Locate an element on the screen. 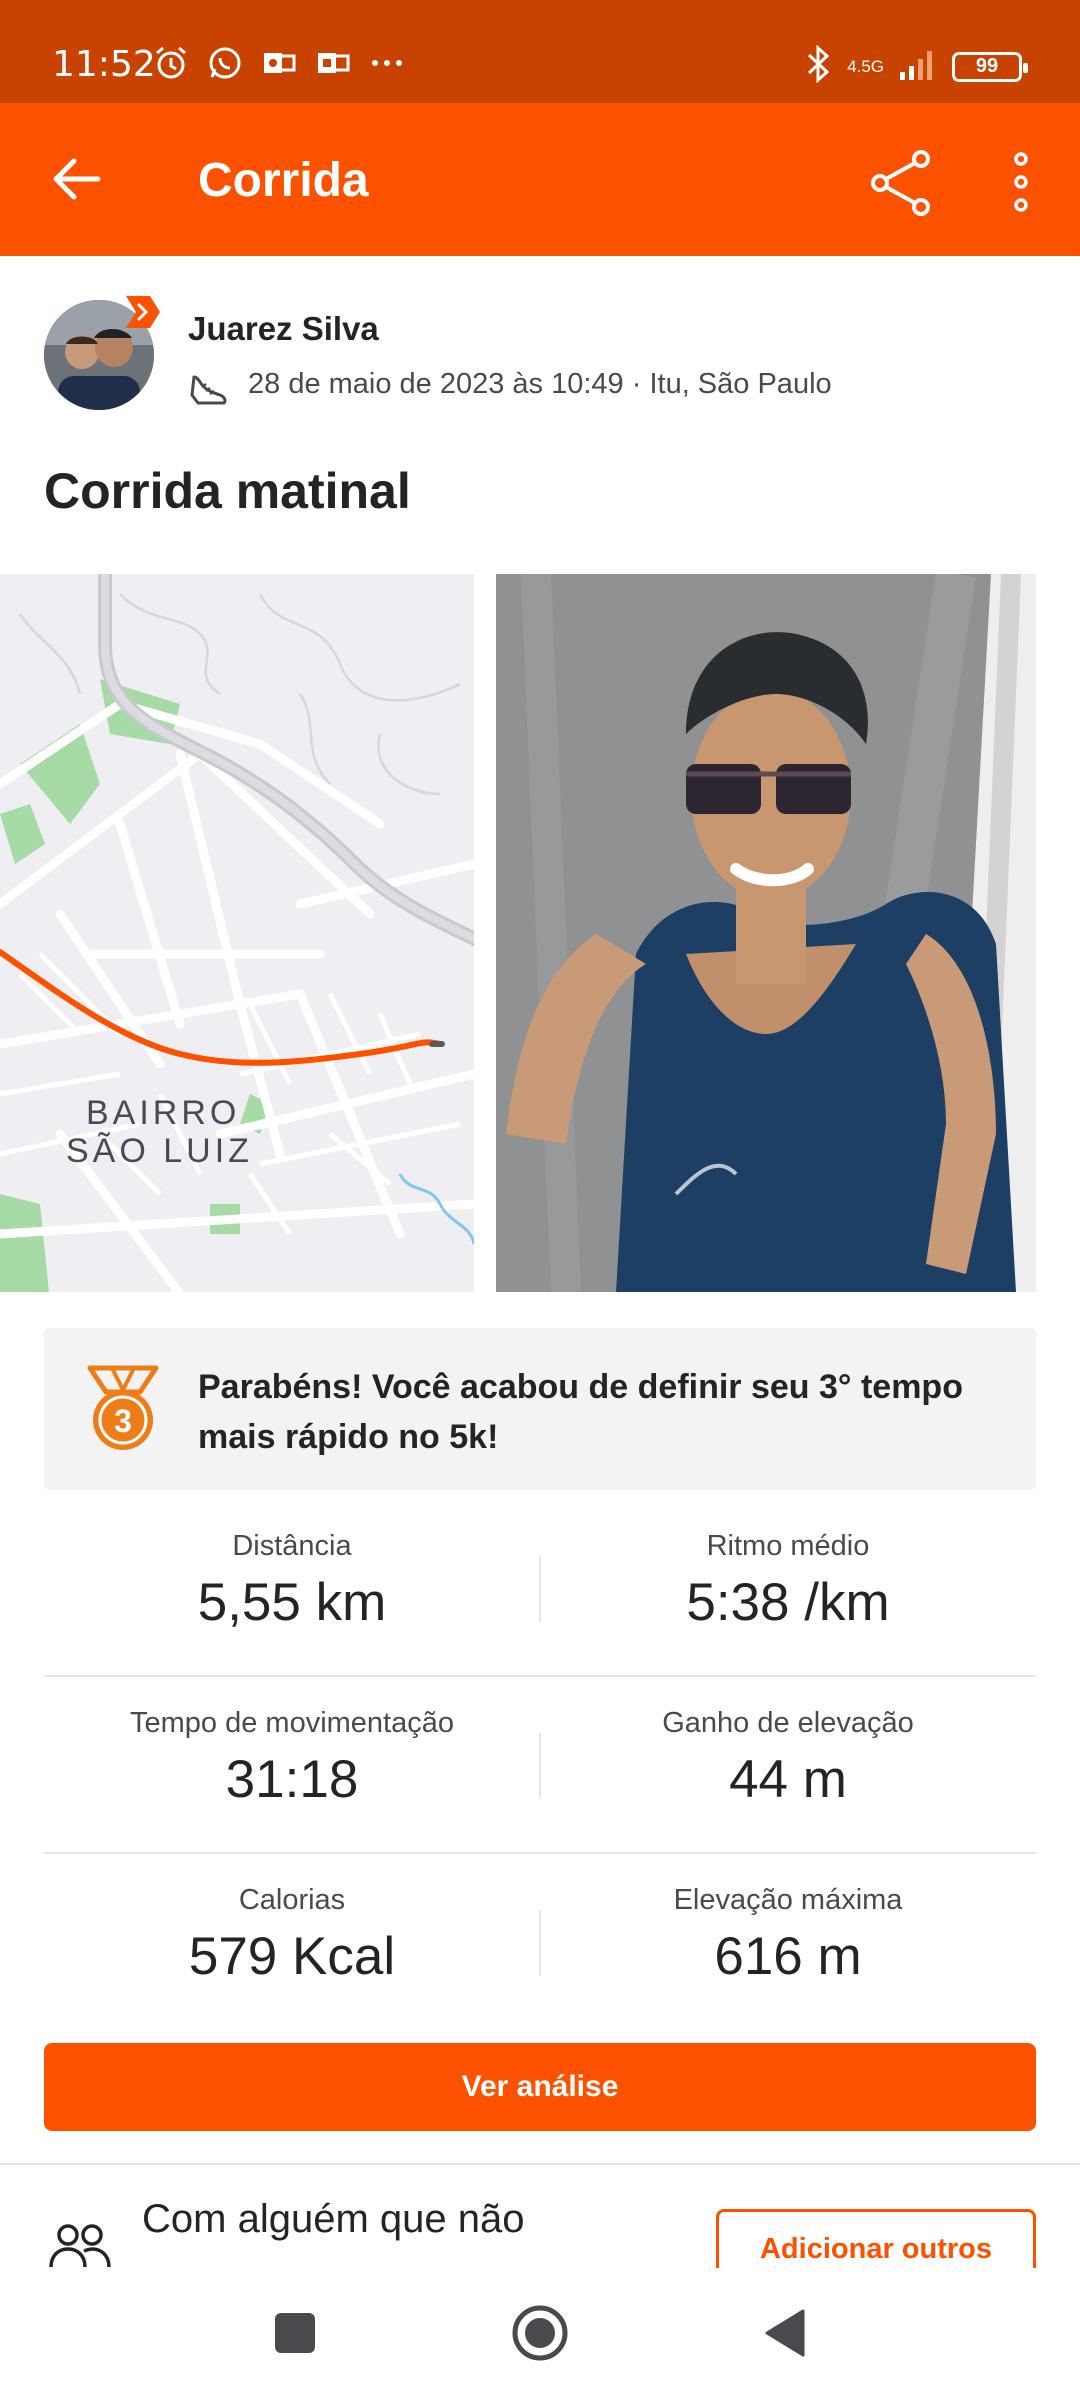  battery-indicator: 99 is located at coordinates (990, 66).